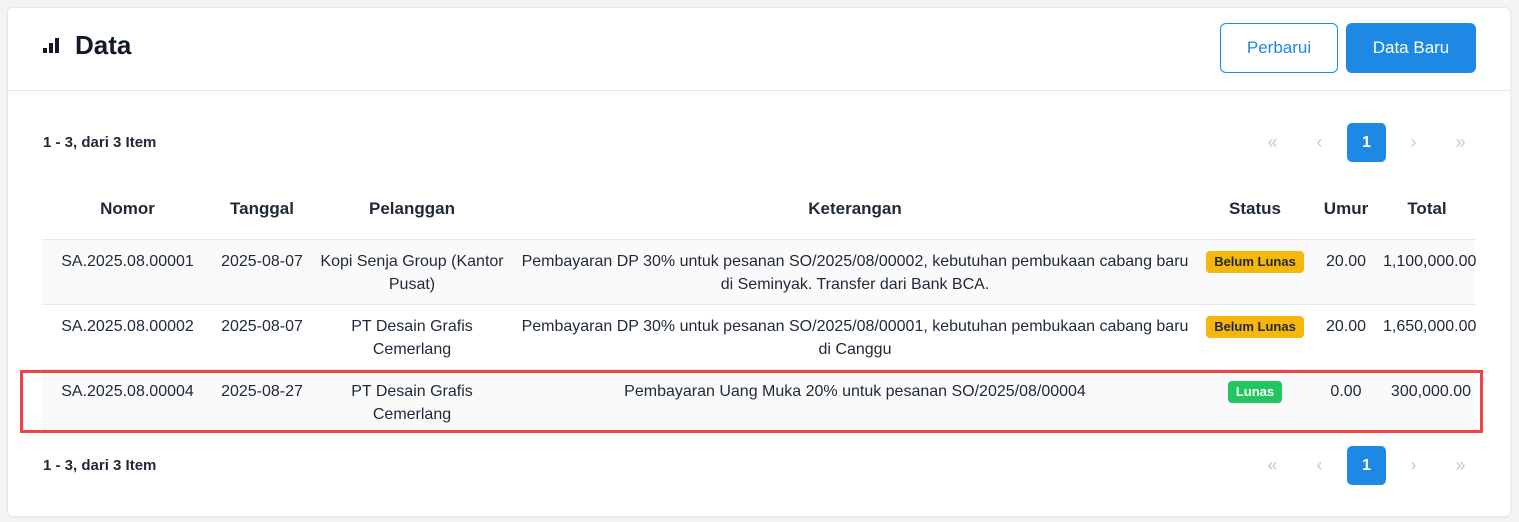 The height and width of the screenshot is (522, 1519). What do you see at coordinates (1346, 401) in the screenshot?
I see `cell-umur: 0.00` at bounding box center [1346, 401].